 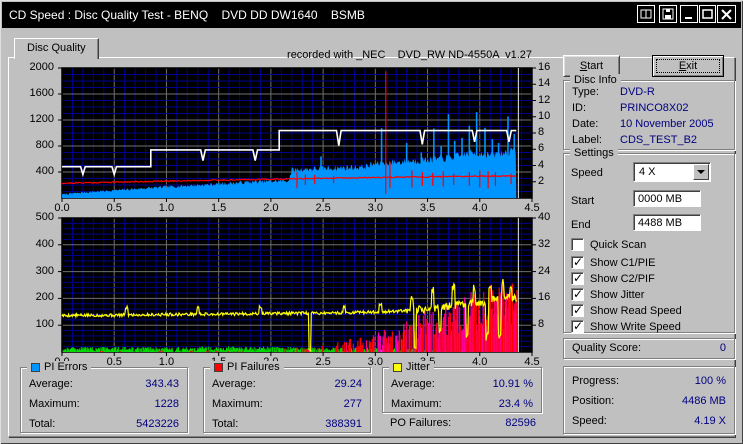 What do you see at coordinates (585, 124) in the screenshot?
I see `disc-date-label: Date:` at bounding box center [585, 124].